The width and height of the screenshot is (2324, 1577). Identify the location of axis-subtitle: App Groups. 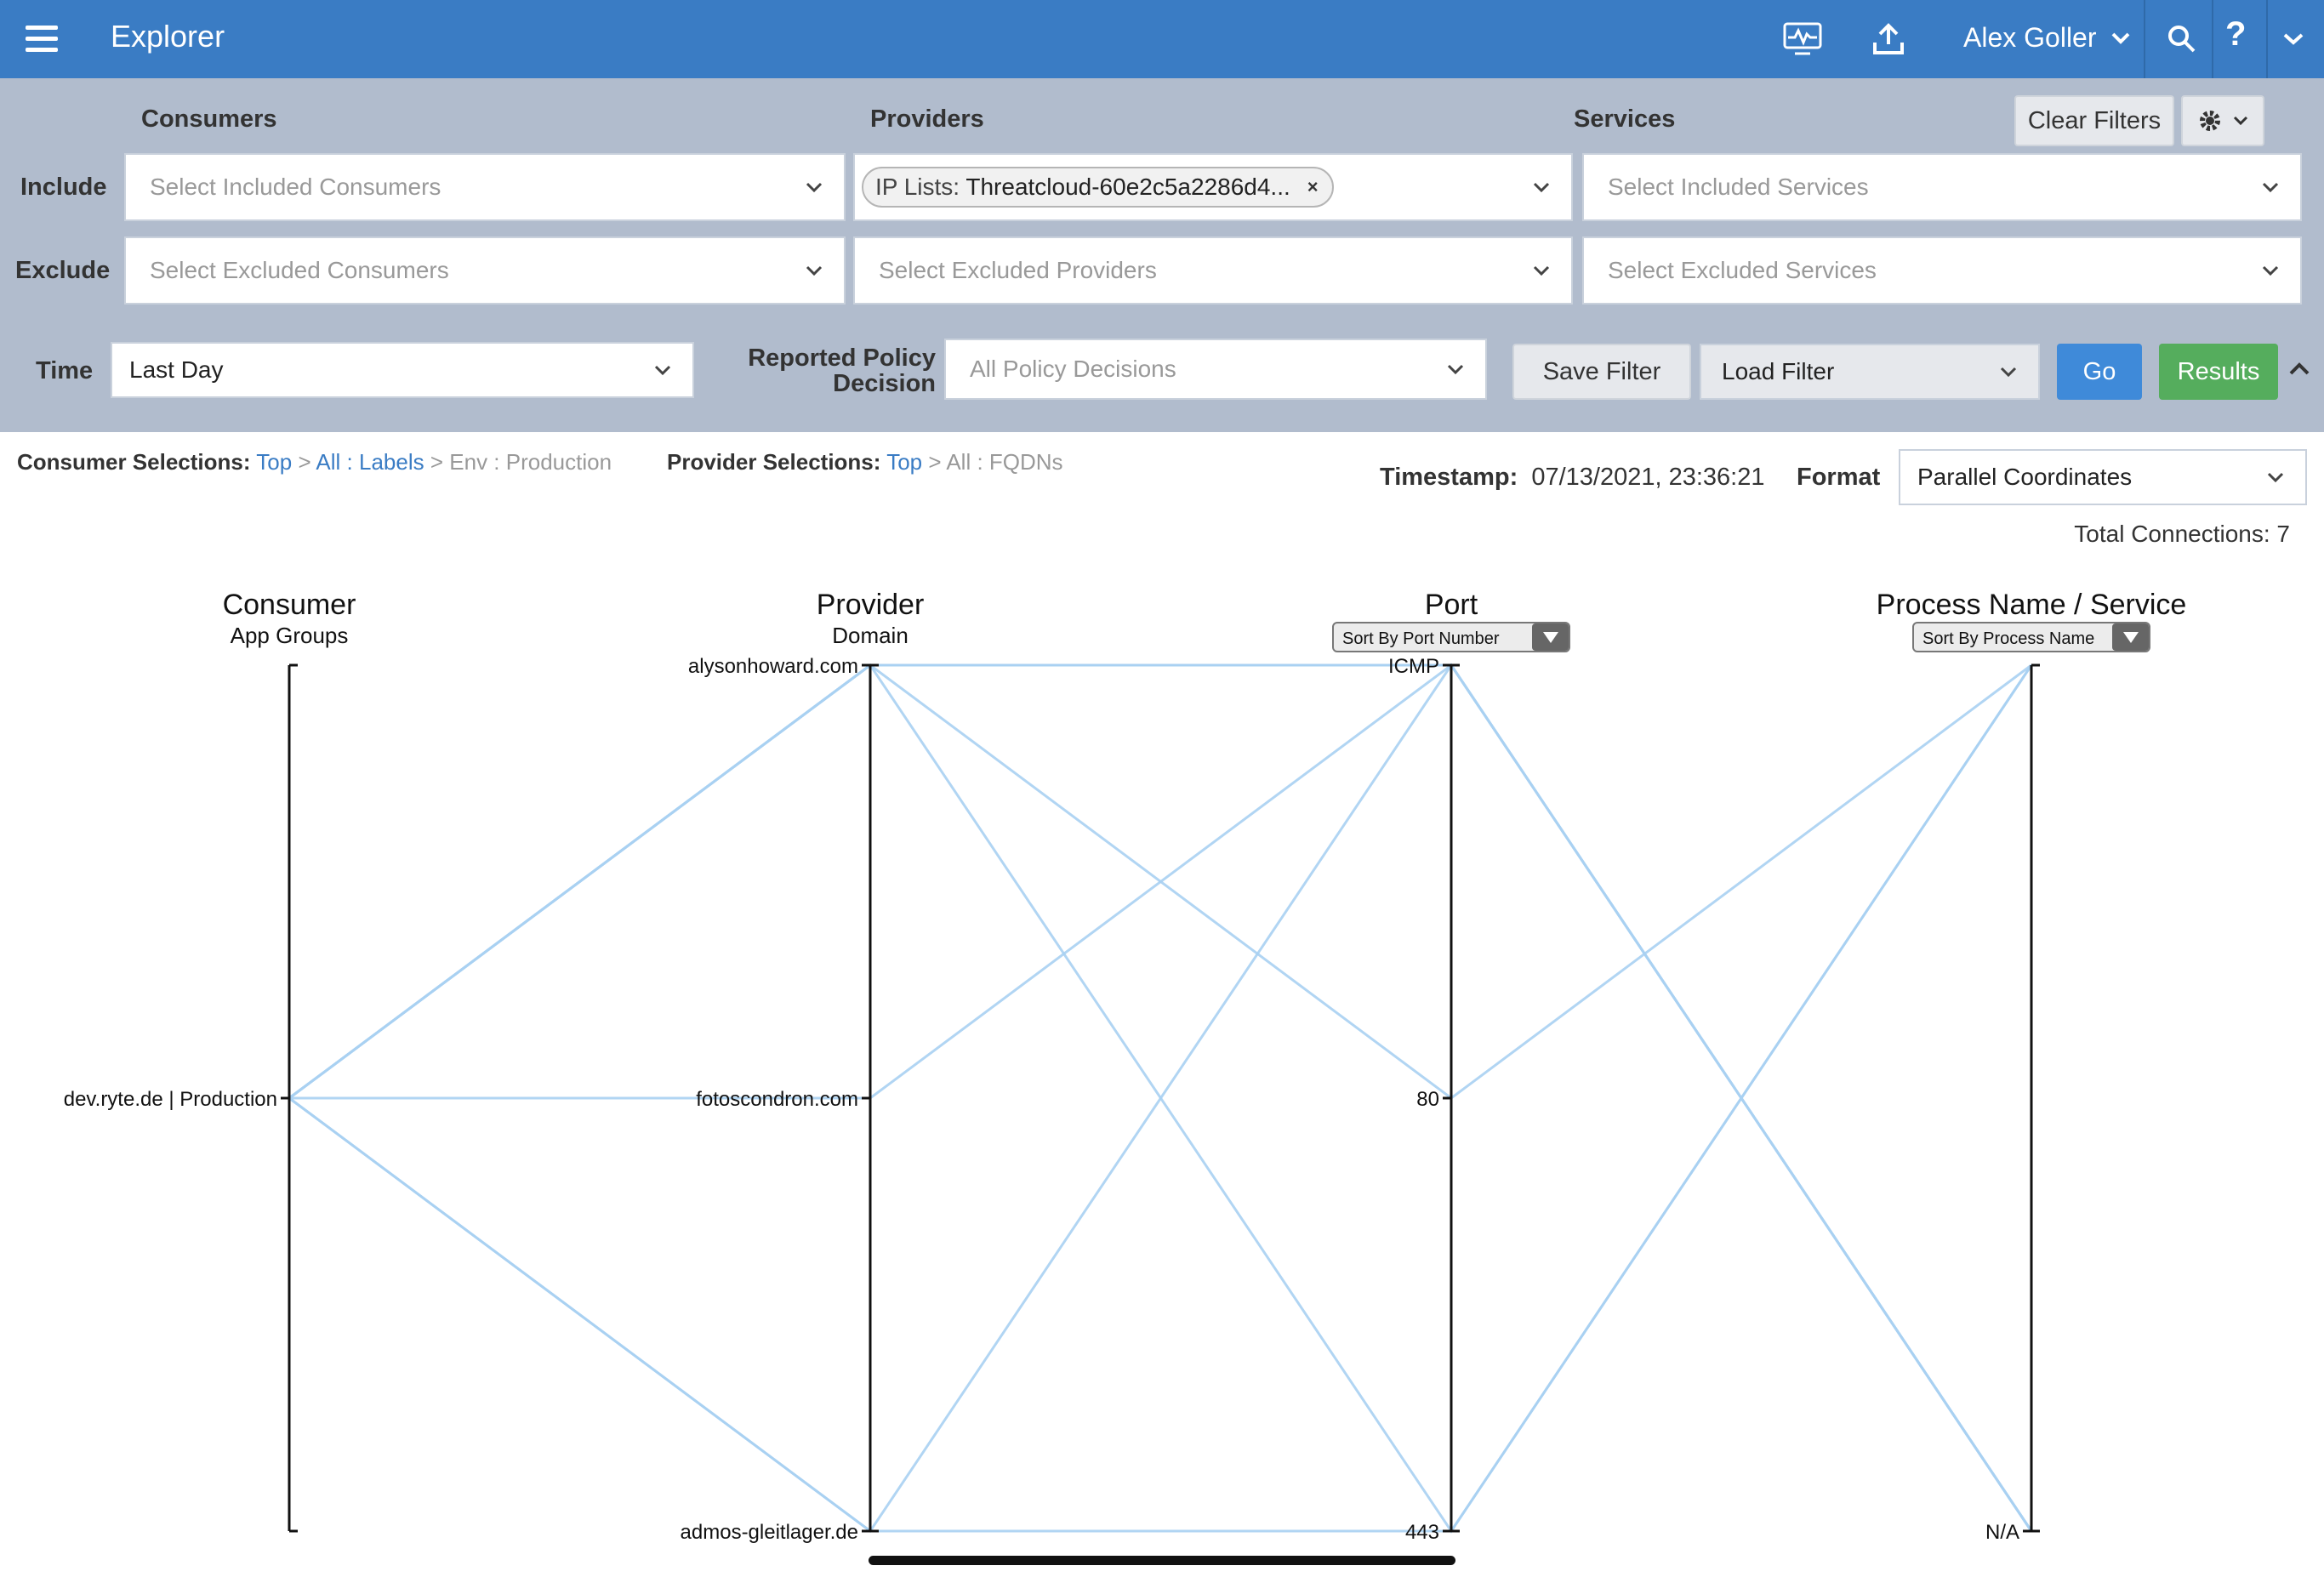
(290, 635).